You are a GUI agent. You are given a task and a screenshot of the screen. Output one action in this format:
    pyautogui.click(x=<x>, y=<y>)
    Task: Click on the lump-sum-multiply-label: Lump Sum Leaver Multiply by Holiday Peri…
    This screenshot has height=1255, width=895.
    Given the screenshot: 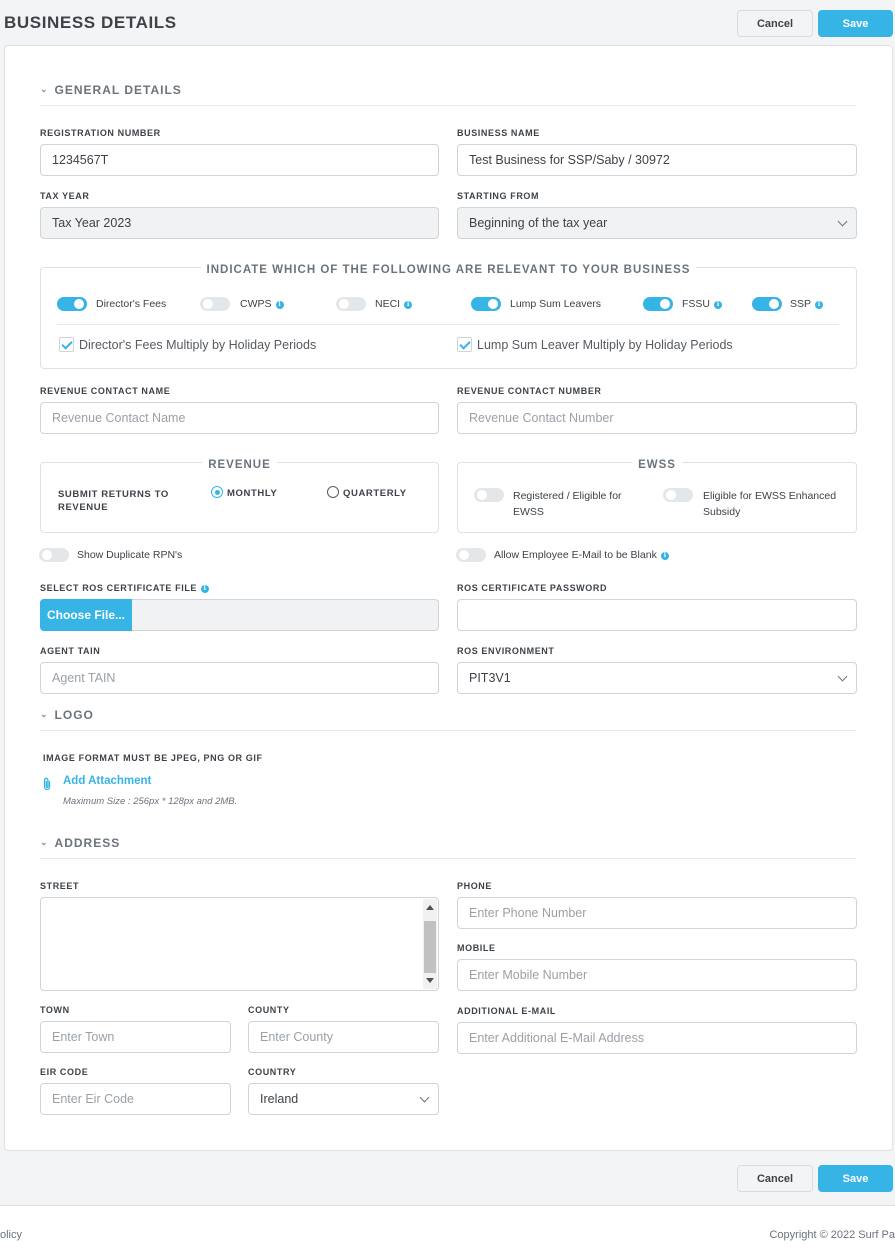 What is the action you would take?
    pyautogui.click(x=605, y=345)
    